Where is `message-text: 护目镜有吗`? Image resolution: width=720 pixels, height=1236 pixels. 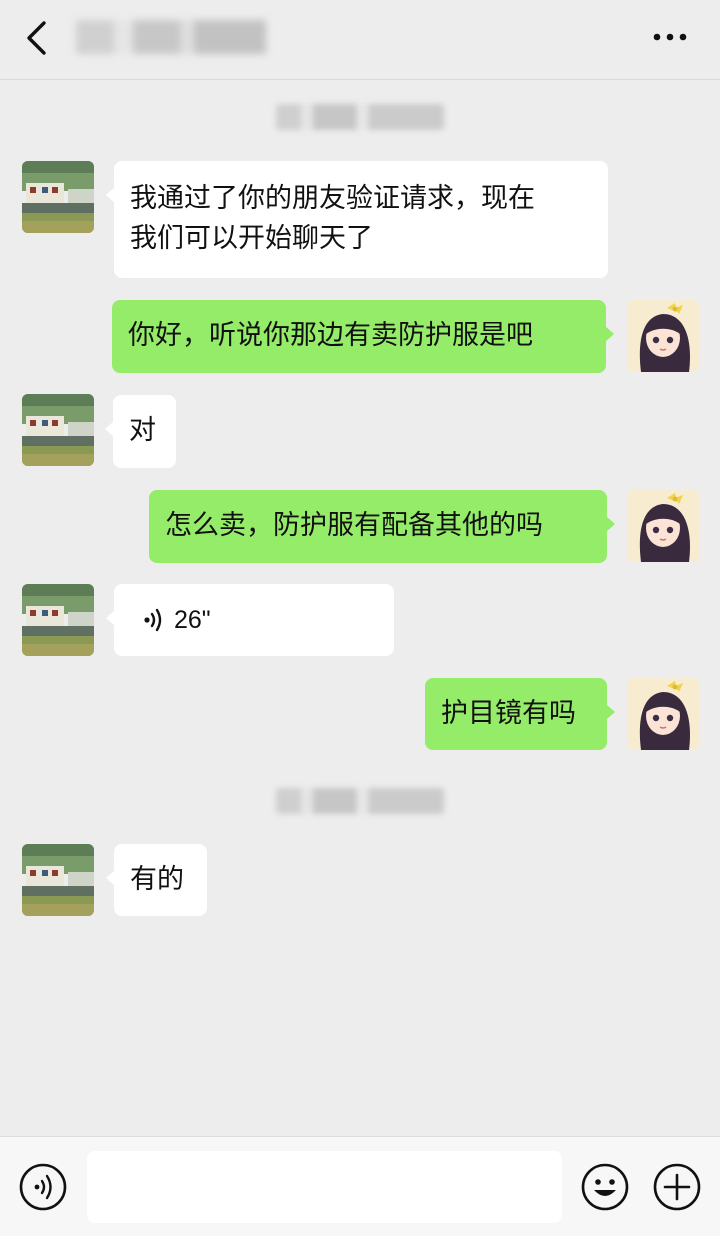 message-text: 护目镜有吗 is located at coordinates (508, 713).